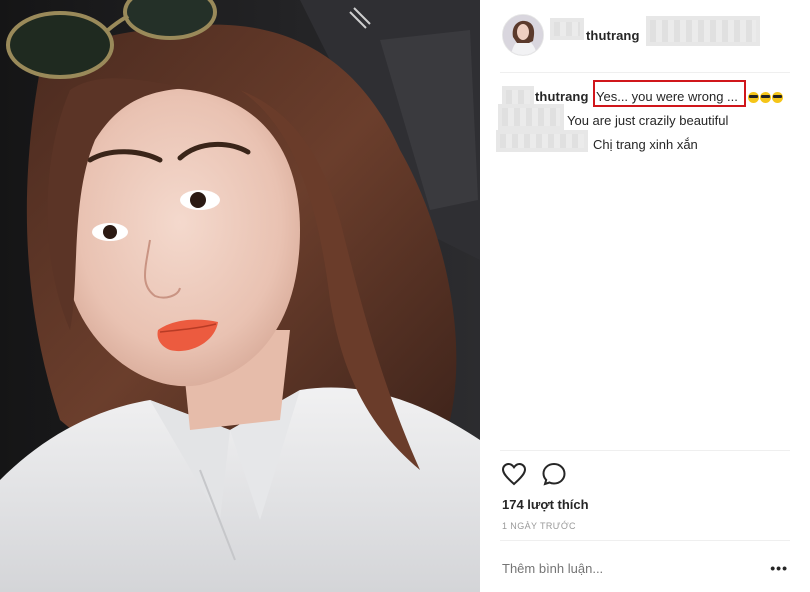 Image resolution: width=810 pixels, height=592 pixels. Describe the element at coordinates (562, 96) in the screenshot. I see `comment-username: thutrang` at that location.